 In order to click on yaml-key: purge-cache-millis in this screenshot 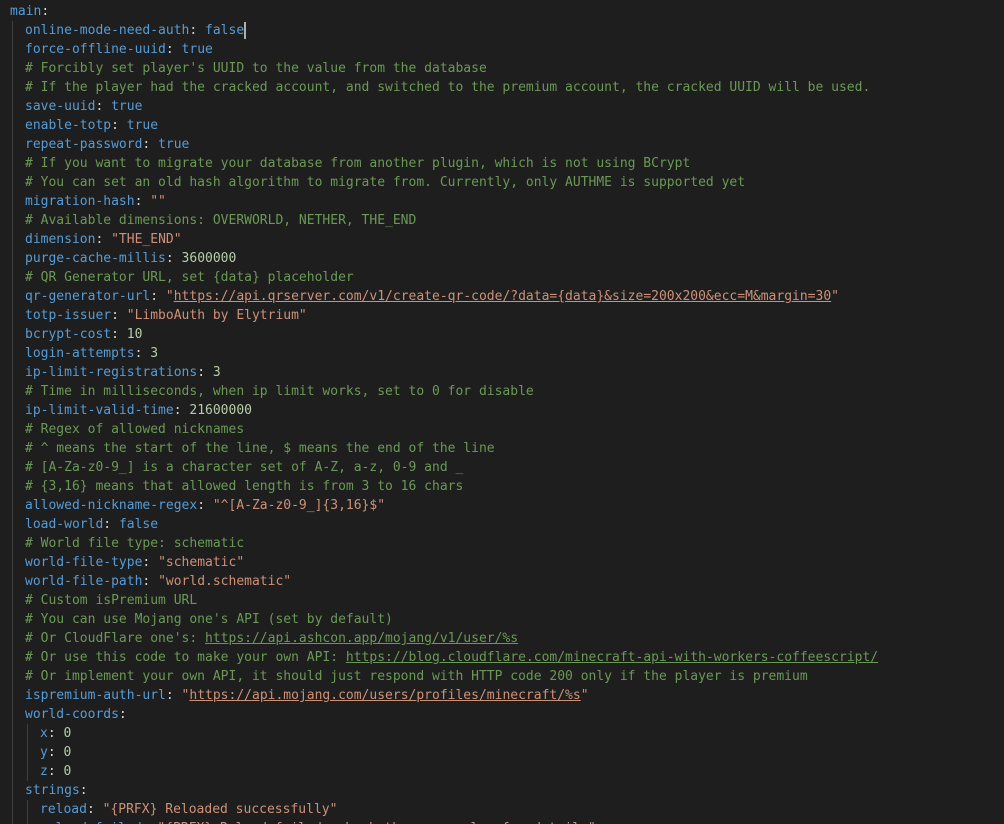, I will do `click(95, 258)`.